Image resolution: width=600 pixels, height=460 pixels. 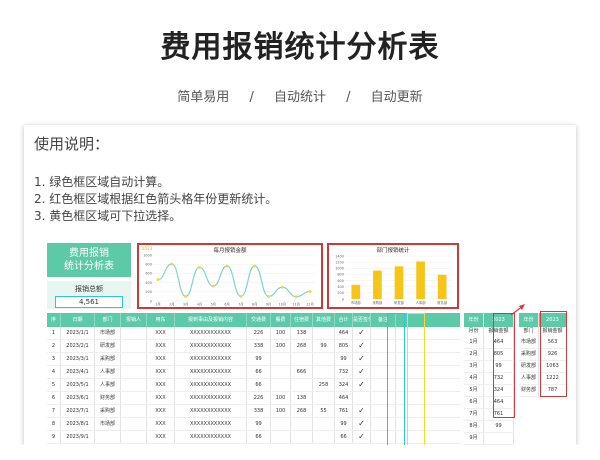 I want to click on table-header-cell: 报销人, so click(x=134, y=320).